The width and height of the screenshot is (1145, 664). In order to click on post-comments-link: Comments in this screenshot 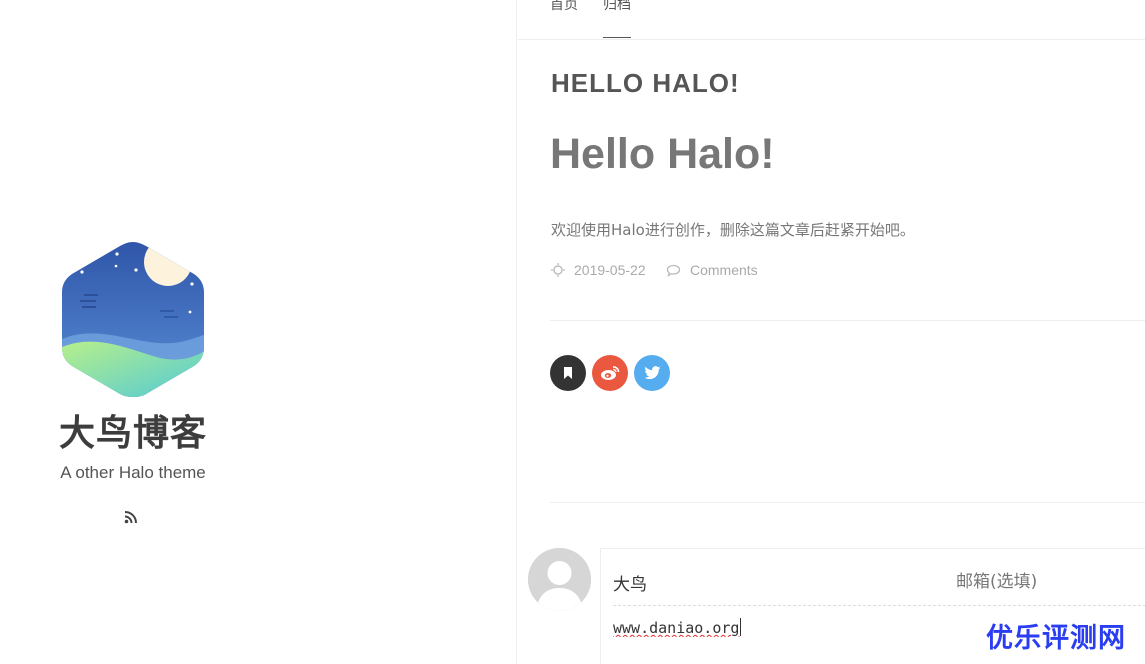, I will do `click(712, 270)`.